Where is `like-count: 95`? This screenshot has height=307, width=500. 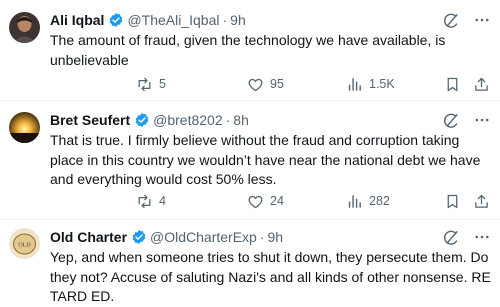
like-count: 95 is located at coordinates (277, 84).